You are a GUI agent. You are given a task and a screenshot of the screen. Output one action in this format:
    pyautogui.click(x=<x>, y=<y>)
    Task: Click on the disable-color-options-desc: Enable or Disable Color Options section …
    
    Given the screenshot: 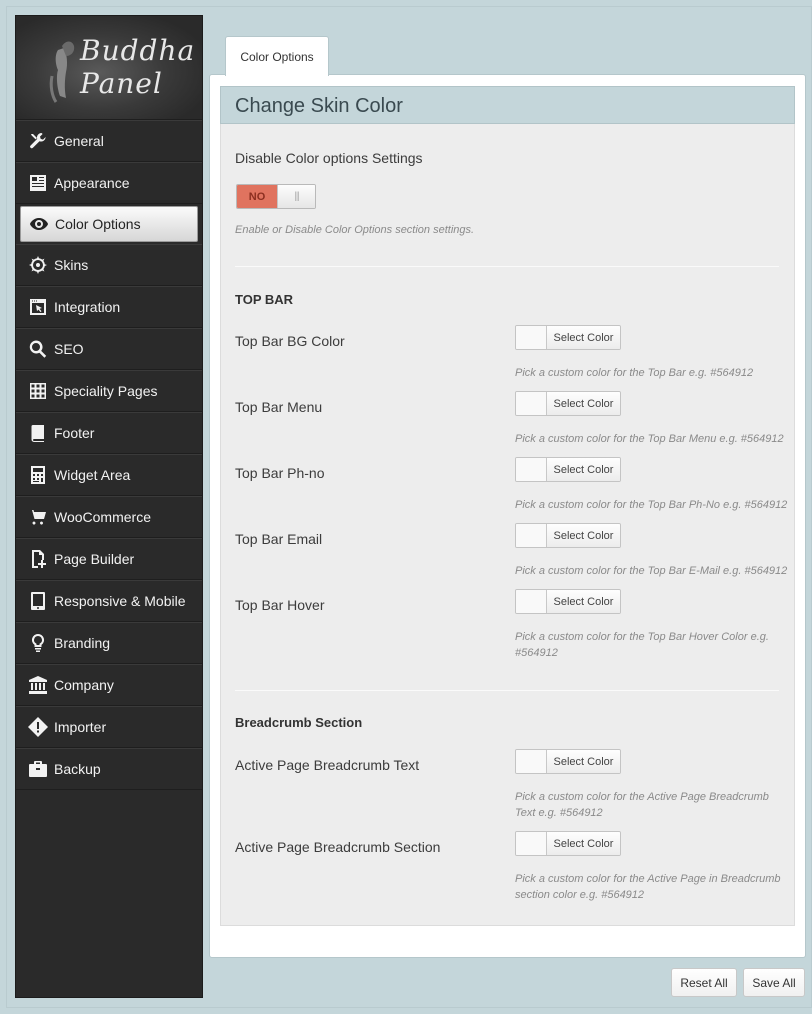 What is the action you would take?
    pyautogui.click(x=355, y=230)
    